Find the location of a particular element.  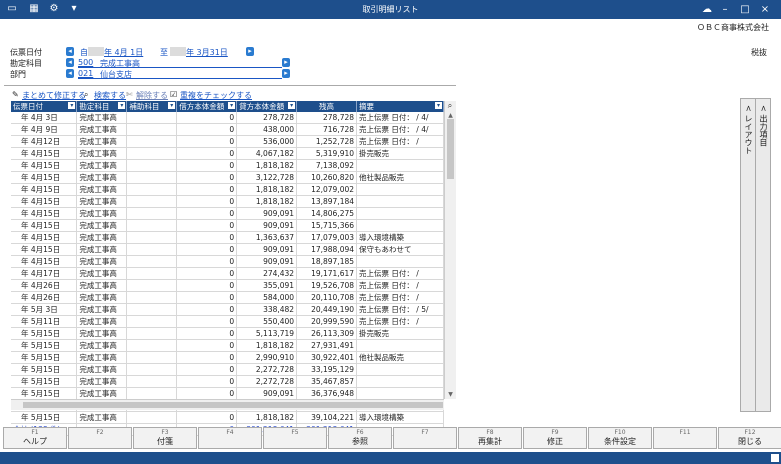

table-cell: 20,110,708 is located at coordinates (327, 297).